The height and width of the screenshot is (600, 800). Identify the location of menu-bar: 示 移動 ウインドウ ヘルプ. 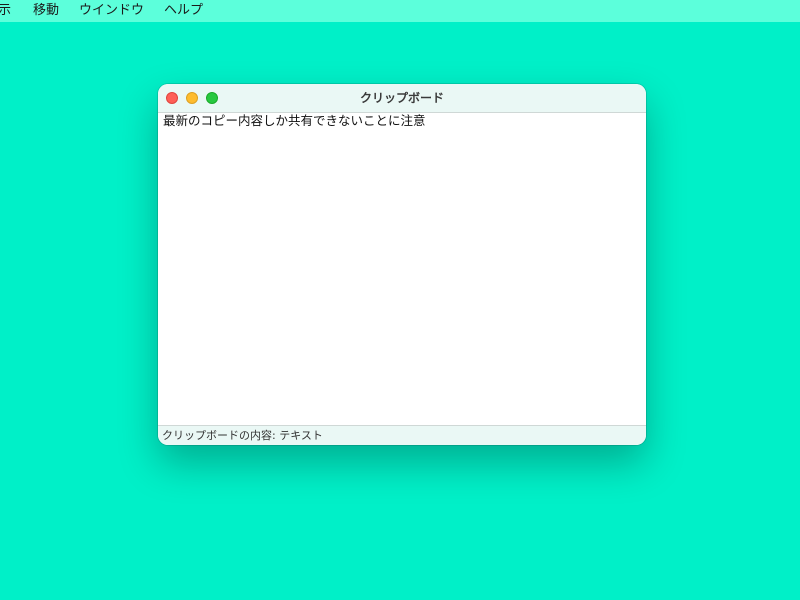
(400, 11).